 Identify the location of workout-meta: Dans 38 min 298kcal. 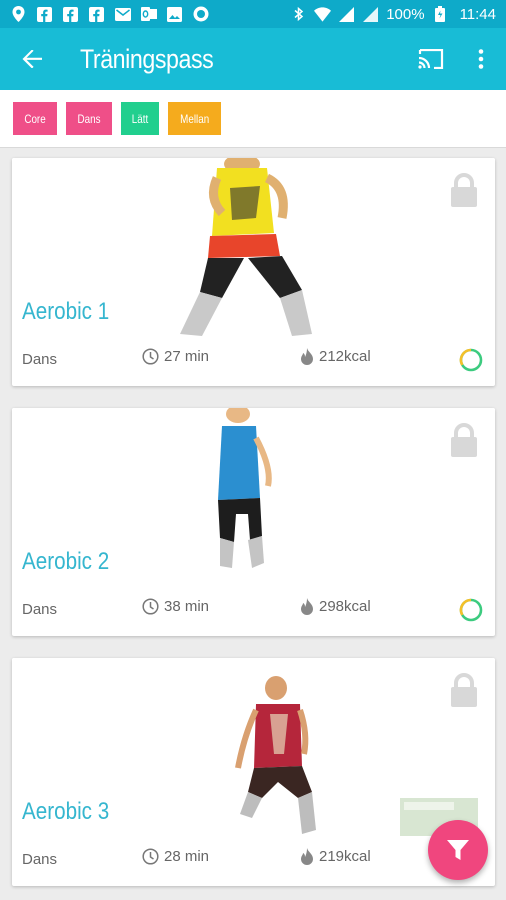
(253, 610).